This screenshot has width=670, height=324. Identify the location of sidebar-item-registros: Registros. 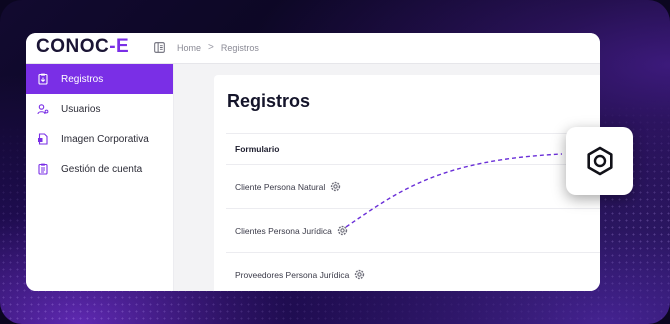
(99, 79).